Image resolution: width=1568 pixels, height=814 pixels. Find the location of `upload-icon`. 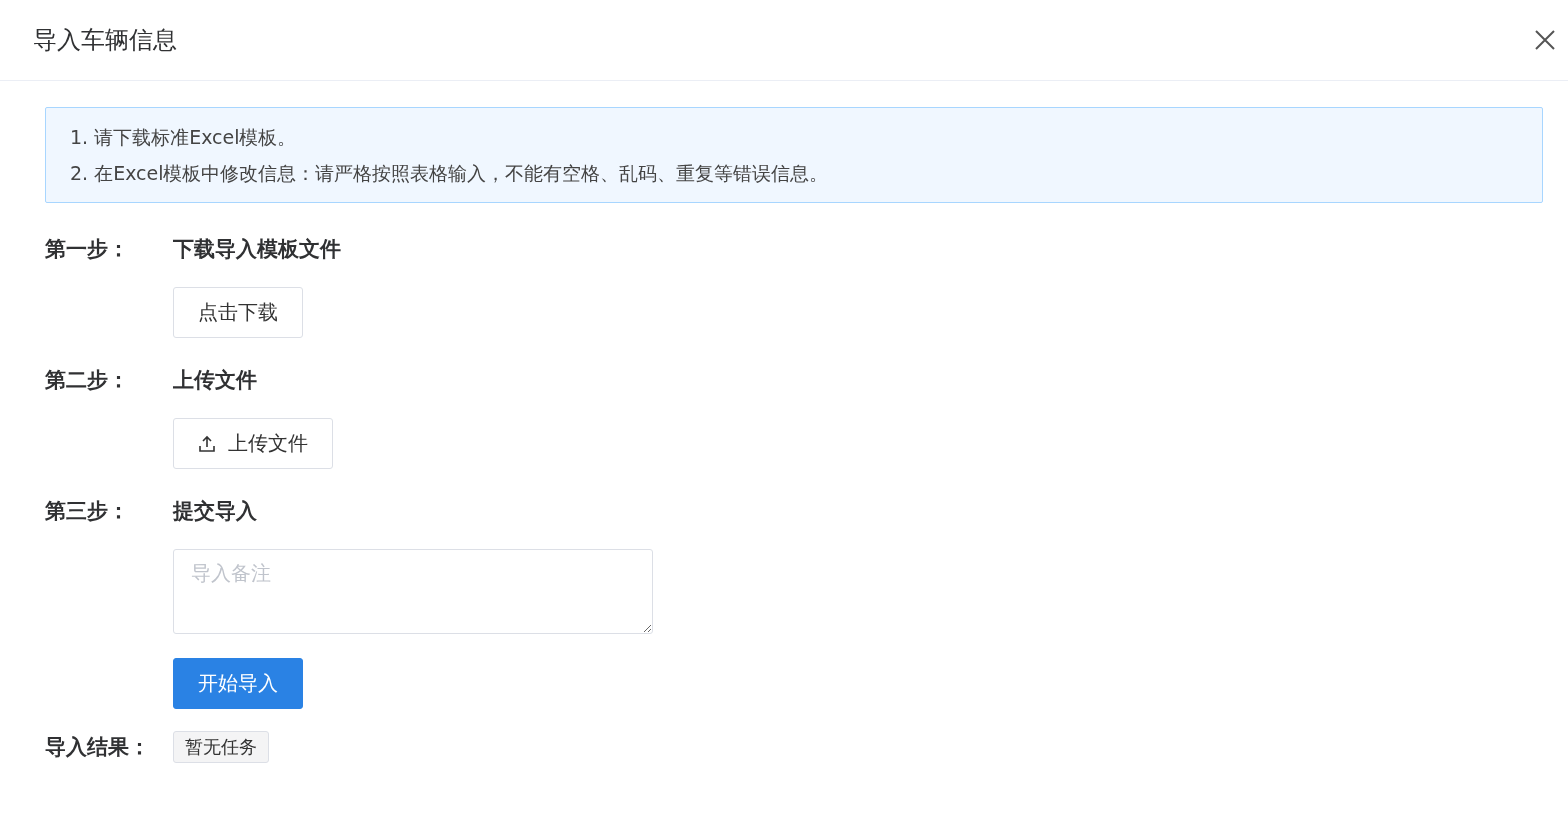

upload-icon is located at coordinates (207, 443).